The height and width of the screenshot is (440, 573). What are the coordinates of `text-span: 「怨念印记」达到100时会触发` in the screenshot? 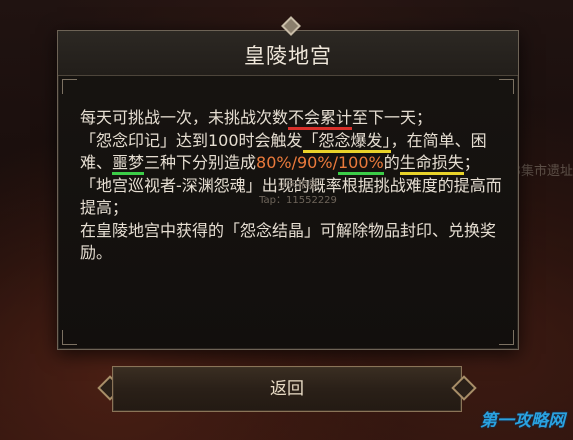 It's located at (191, 140).